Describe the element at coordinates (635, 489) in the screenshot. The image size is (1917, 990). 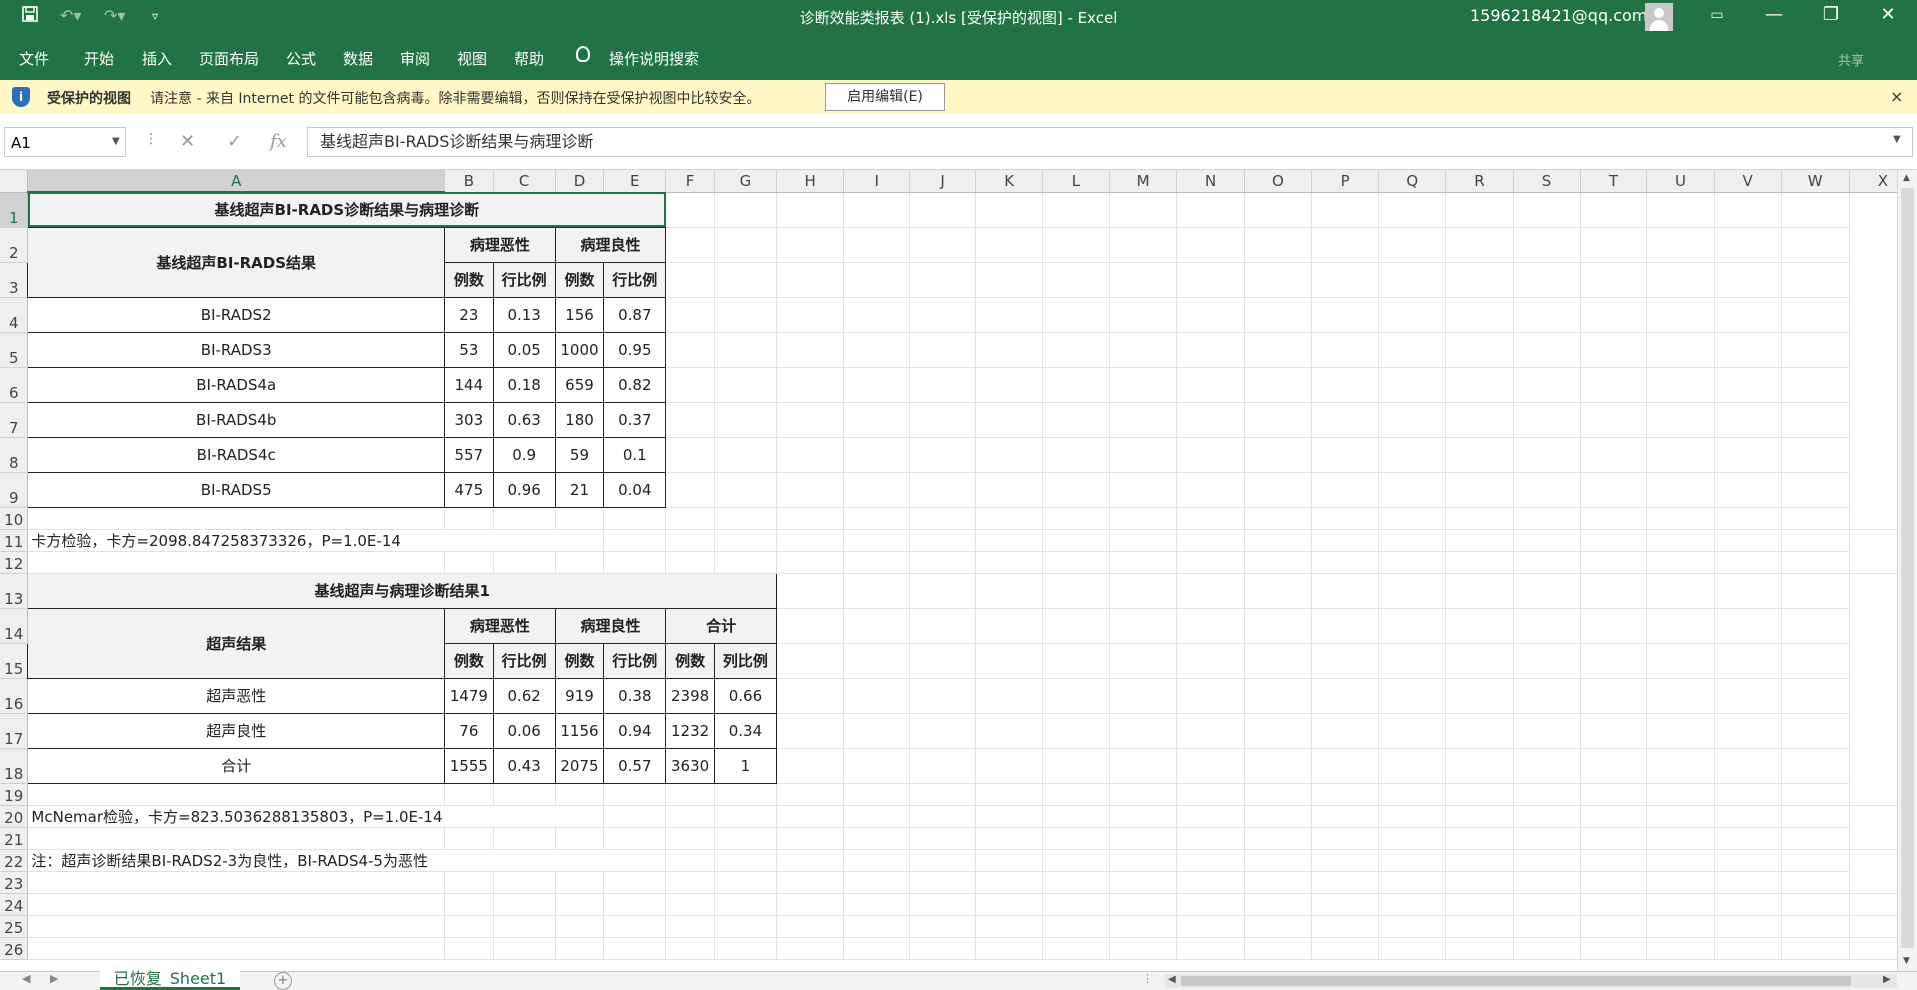
I see `table-cell: 0.04` at that location.